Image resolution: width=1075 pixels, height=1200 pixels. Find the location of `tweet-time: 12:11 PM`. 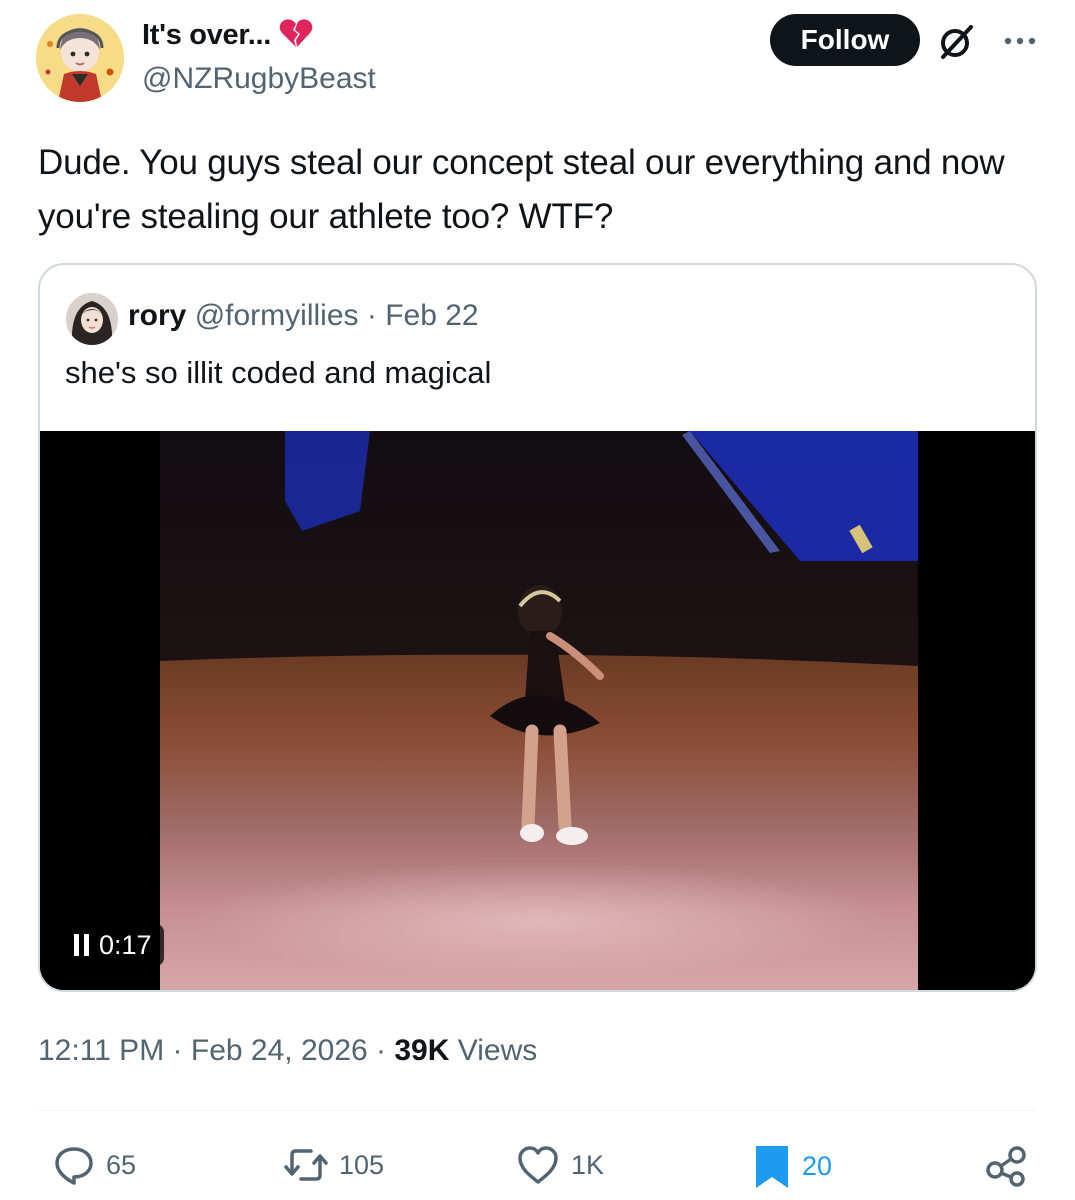

tweet-time: 12:11 PM is located at coordinates (101, 1050).